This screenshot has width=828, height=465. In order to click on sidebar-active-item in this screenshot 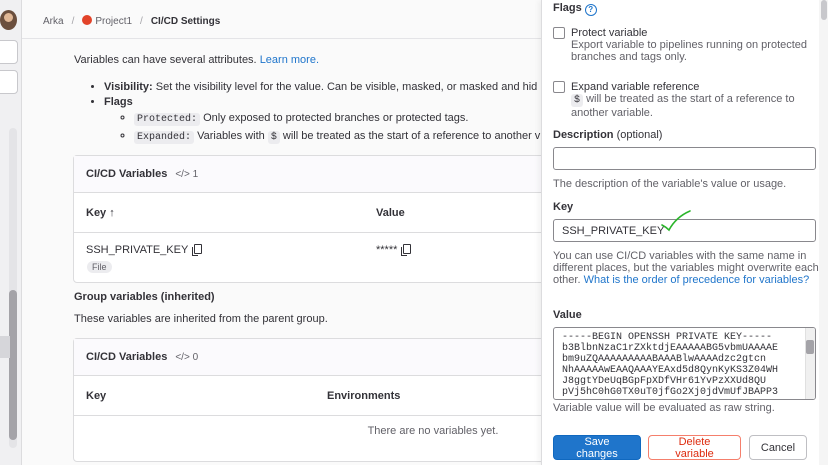, I will do `click(5, 347)`.